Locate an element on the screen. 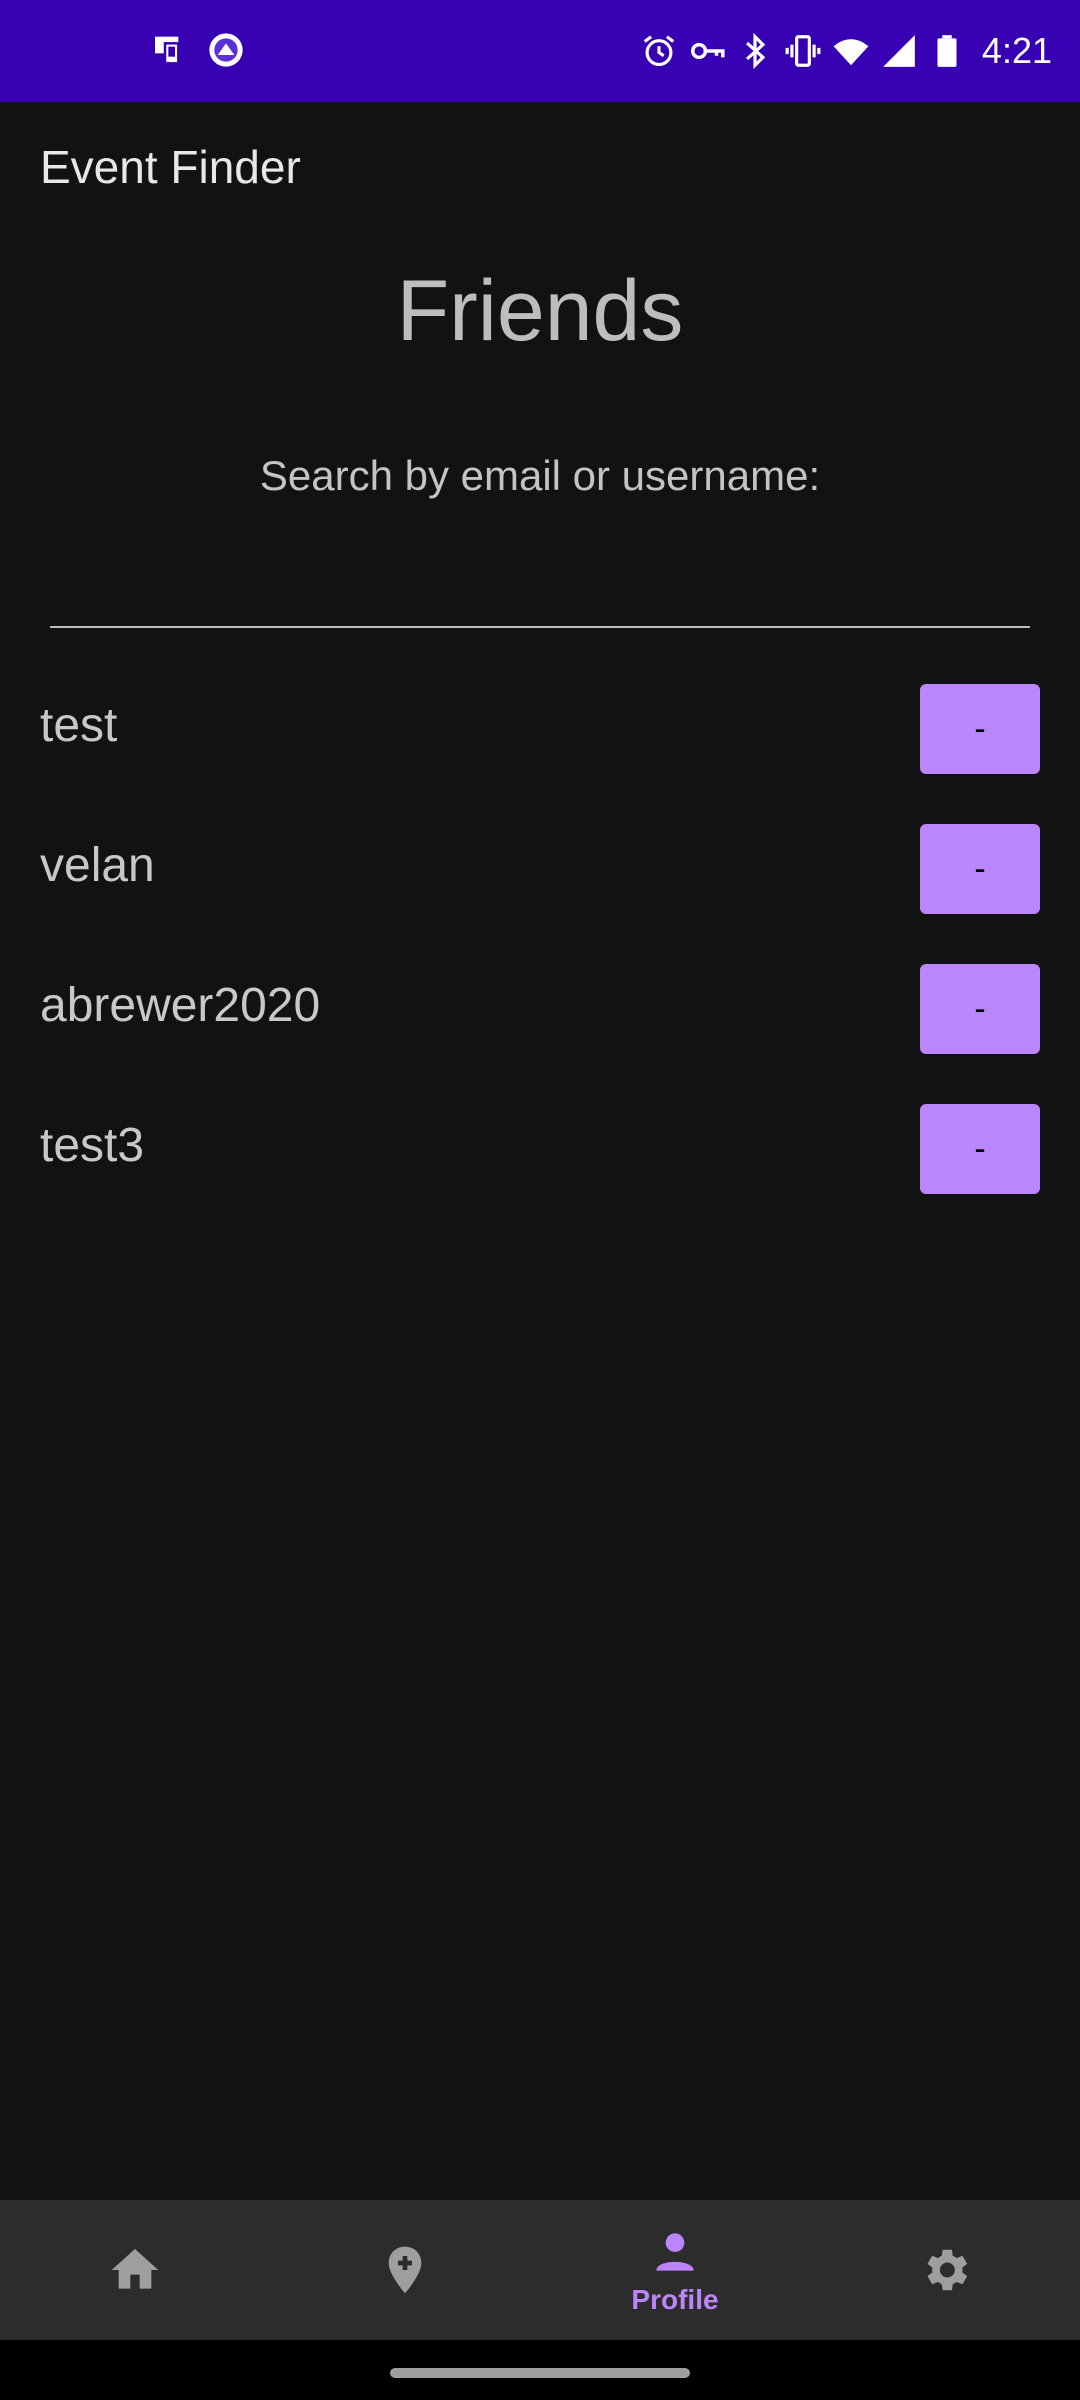 The width and height of the screenshot is (1080, 2400). friend-row: abrewer2020 - is located at coordinates (540, 1010).